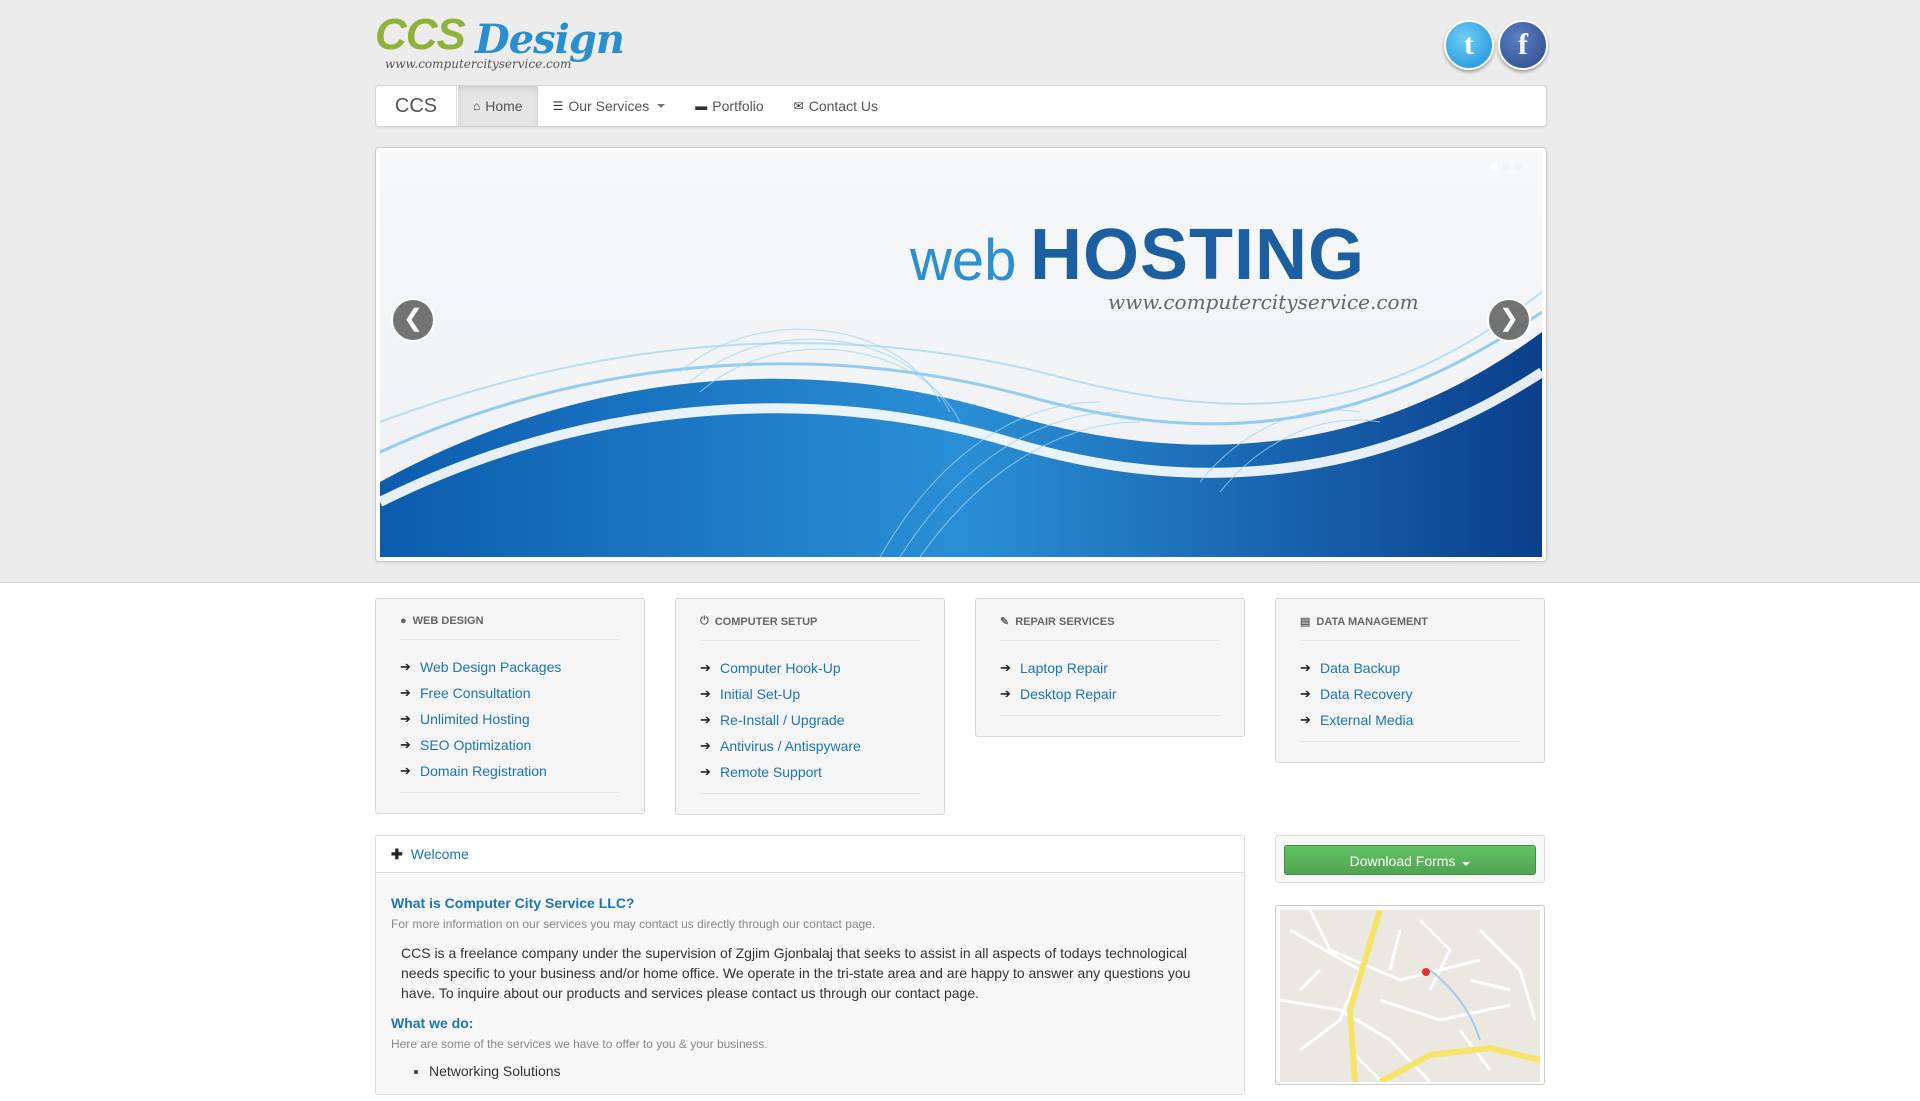 This screenshot has height=1101, width=1920. I want to click on carousel-indicators, so click(1506, 167).